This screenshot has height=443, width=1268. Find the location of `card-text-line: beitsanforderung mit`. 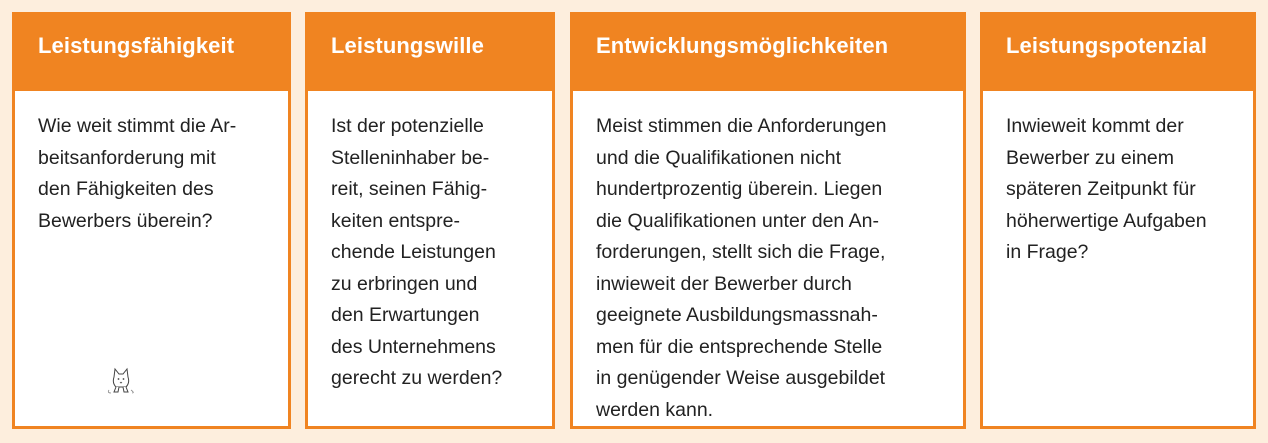

card-text-line: beitsanforderung mit is located at coordinates (127, 157).